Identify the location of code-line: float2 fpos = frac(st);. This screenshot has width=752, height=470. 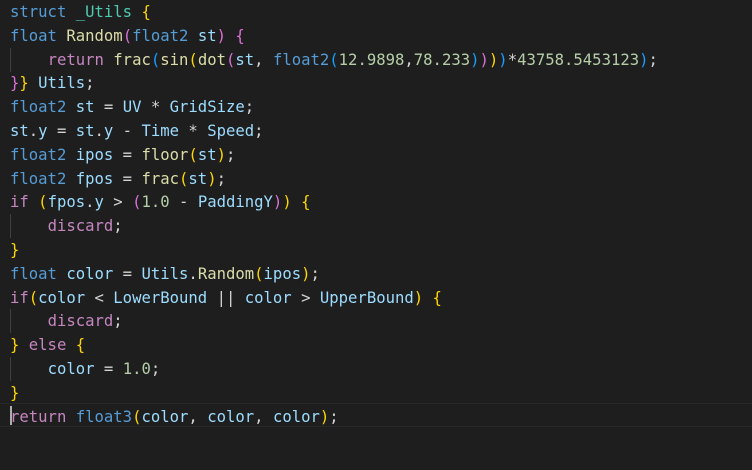
(118, 179).